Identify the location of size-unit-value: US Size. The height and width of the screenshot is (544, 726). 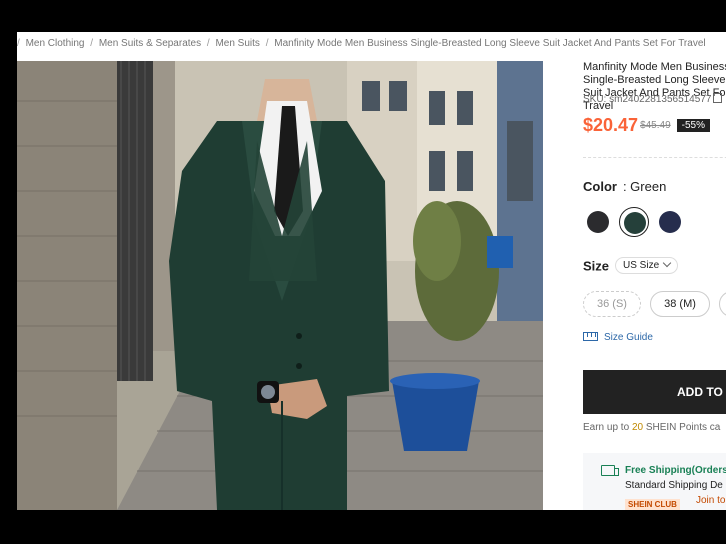
(641, 266).